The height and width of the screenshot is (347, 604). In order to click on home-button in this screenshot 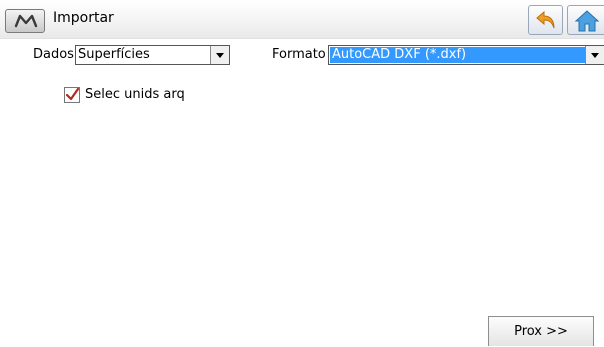, I will do `click(585, 20)`.